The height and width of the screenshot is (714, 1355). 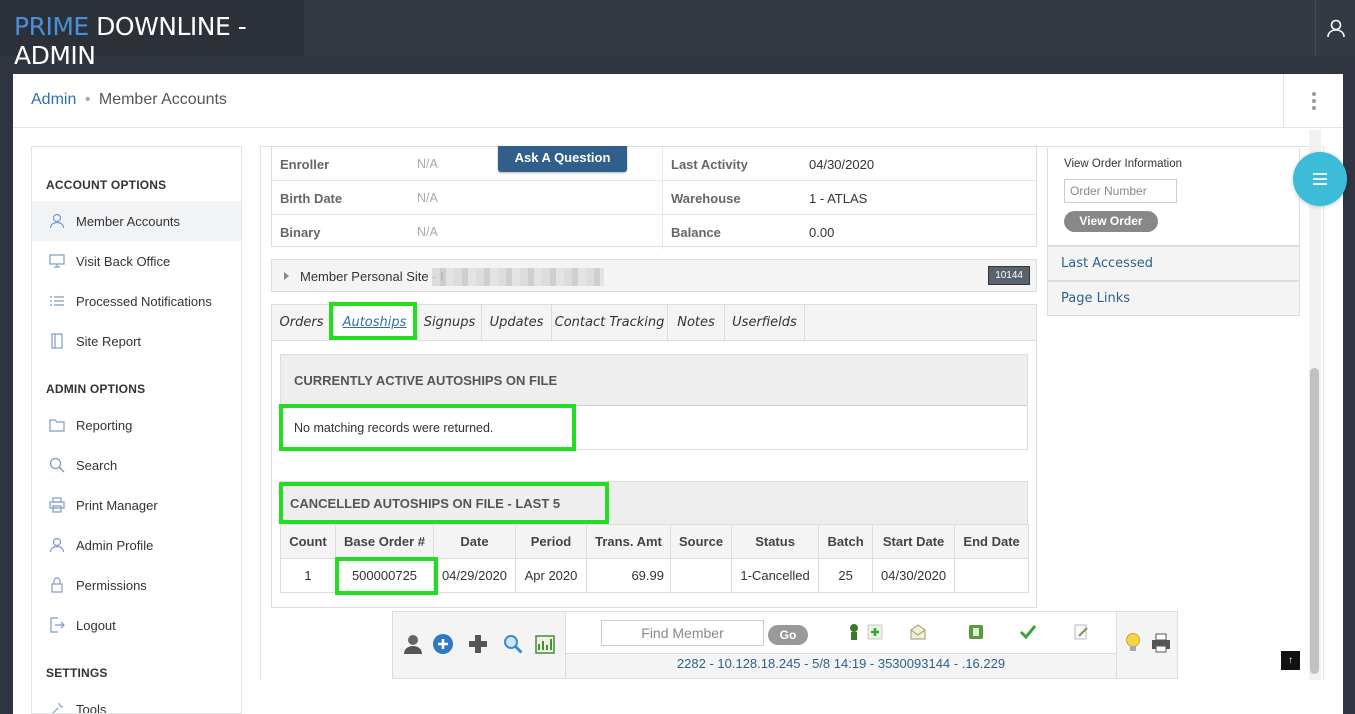 I want to click on member-personal-site-panel: Member Personal Site - I 10144, so click(x=654, y=275).